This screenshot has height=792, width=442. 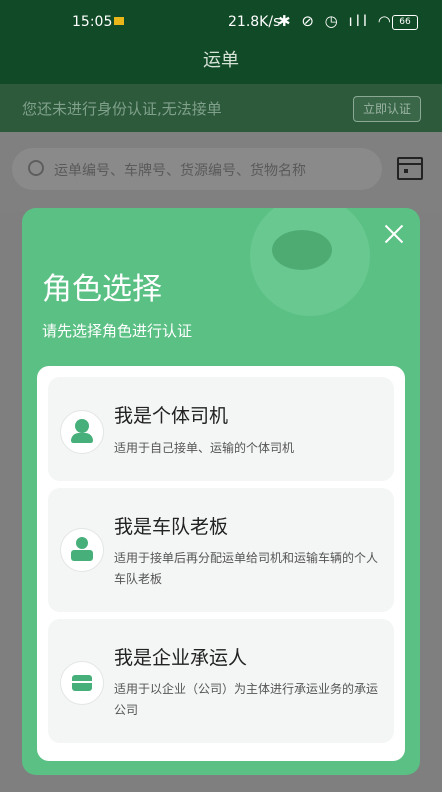 I want to click on search-icon, so click(x=36, y=168).